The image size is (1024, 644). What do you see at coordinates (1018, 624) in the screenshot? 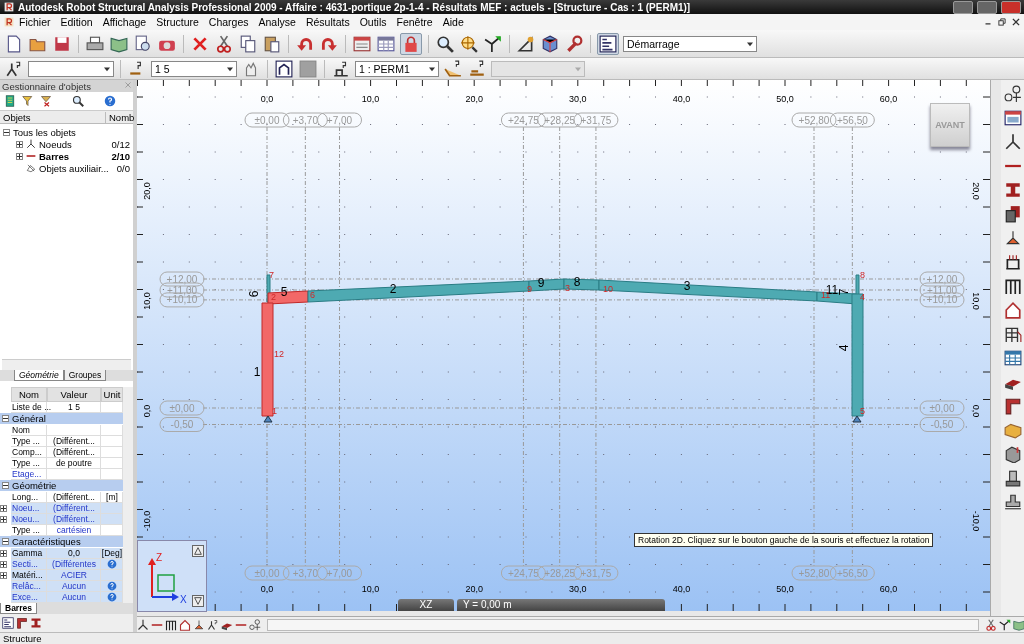
I see `book-icon` at bounding box center [1018, 624].